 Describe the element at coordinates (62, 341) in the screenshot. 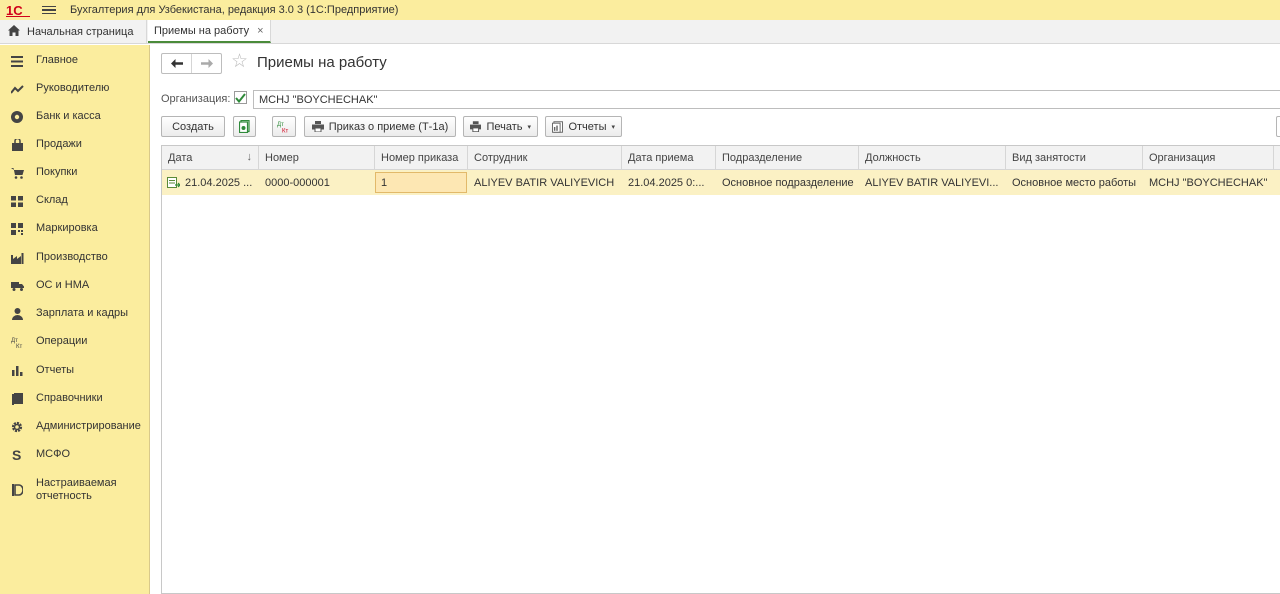

I see `sidebar-item-label: Операции` at that location.